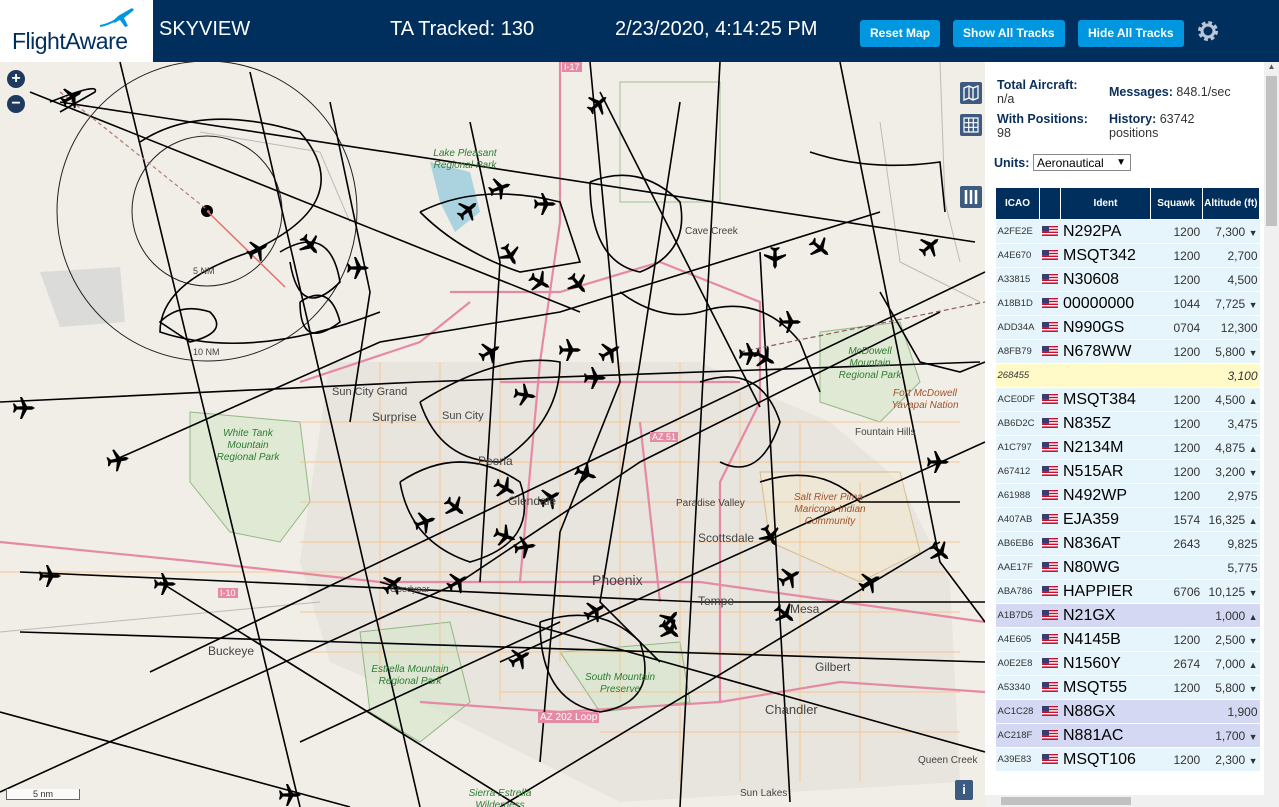 The image size is (1279, 807). I want to click on column-header-flag, so click(1050, 203).